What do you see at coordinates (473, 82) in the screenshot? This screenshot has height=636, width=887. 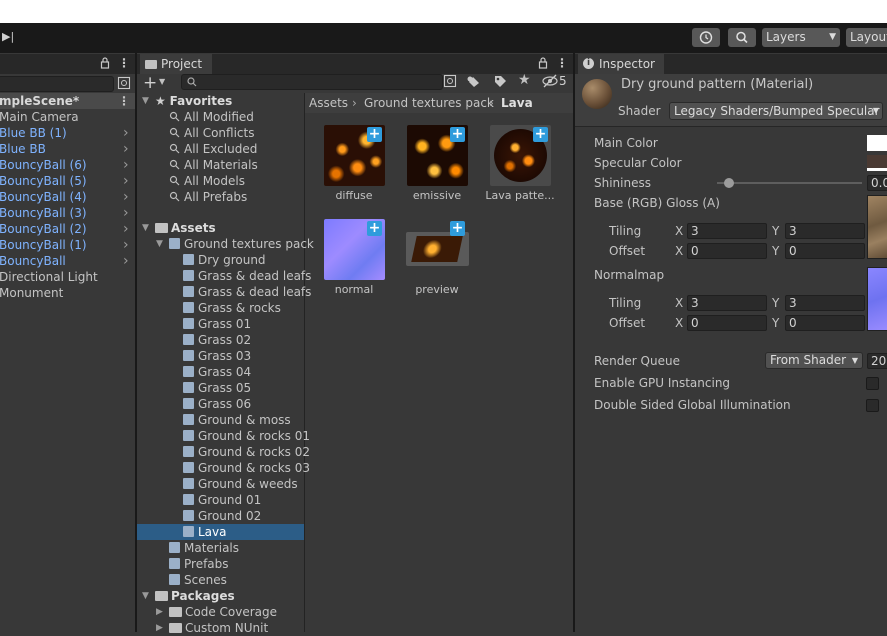 I see `search-by-label-icon` at bounding box center [473, 82].